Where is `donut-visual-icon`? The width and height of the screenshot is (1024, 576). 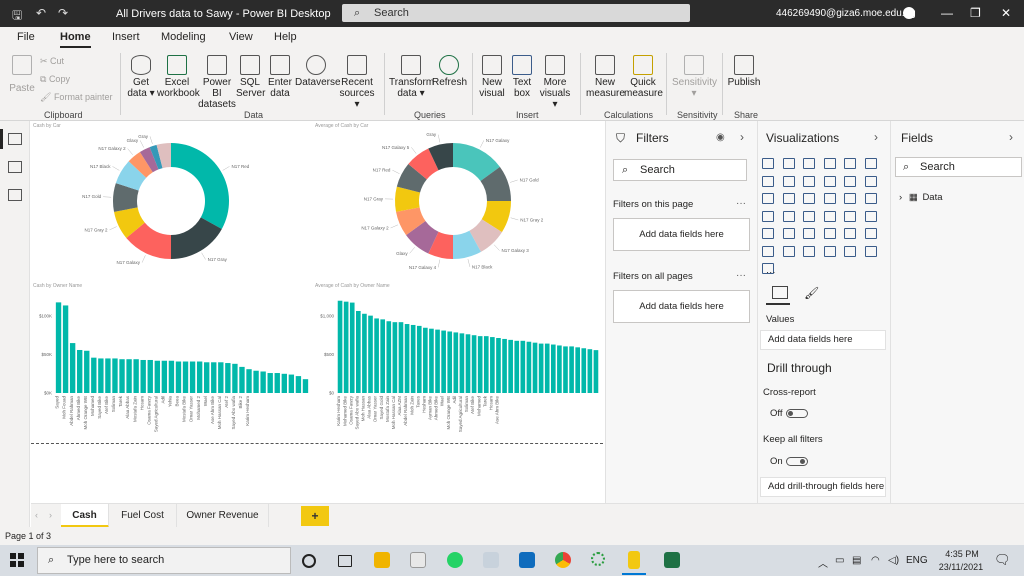
donut-visual-icon is located at coordinates (850, 198).